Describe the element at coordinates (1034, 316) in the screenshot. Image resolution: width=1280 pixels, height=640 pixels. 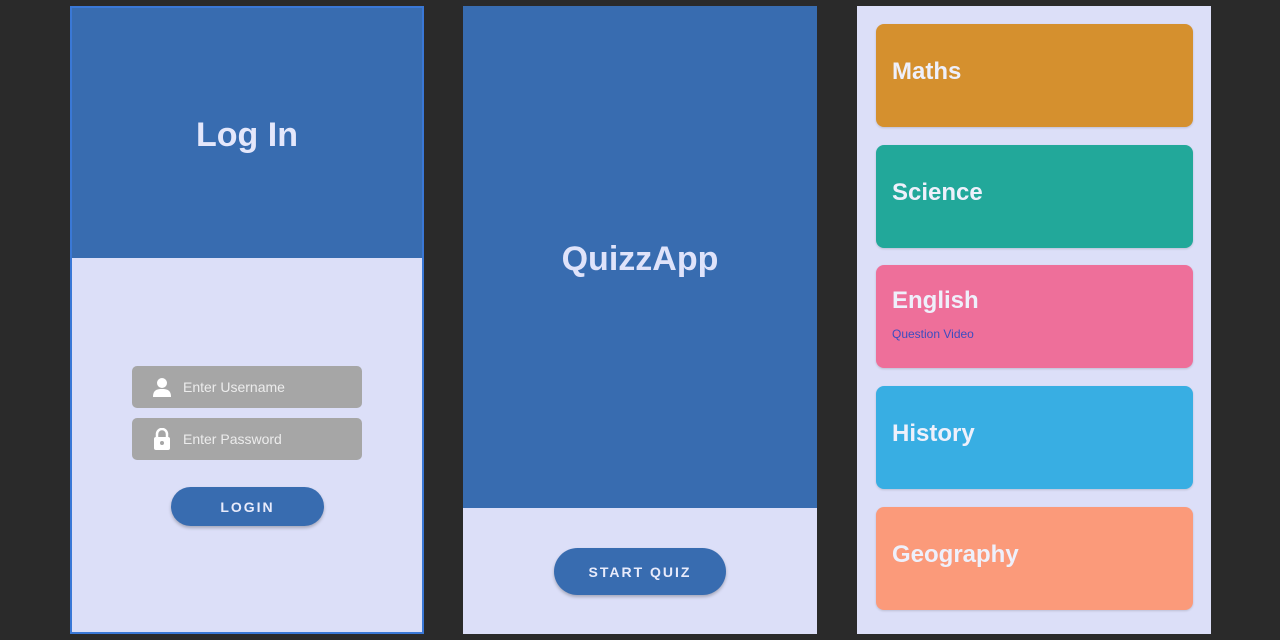
I see `category-card-english: English Question Video` at that location.